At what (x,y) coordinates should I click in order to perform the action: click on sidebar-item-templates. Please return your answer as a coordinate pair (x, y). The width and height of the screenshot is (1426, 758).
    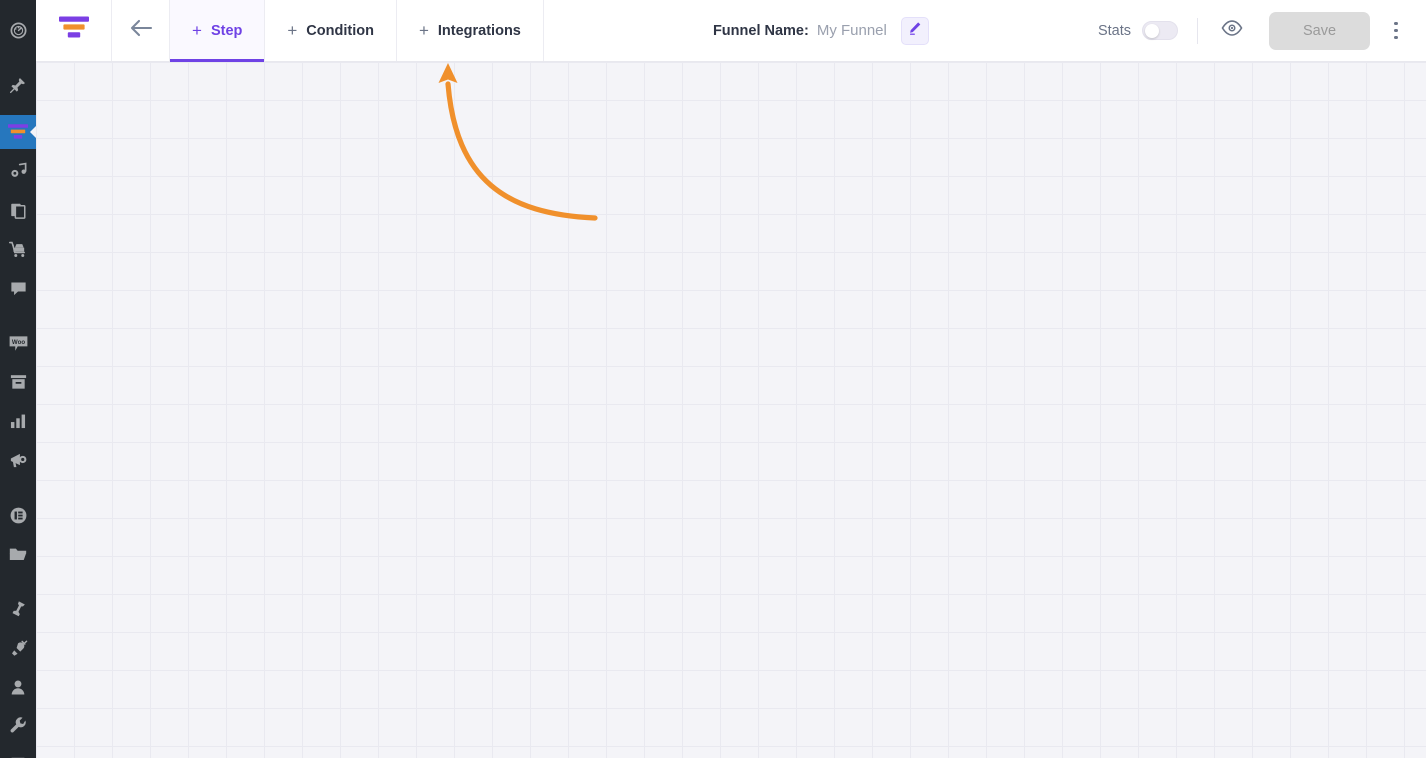
    Looking at the image, I should click on (18, 554).